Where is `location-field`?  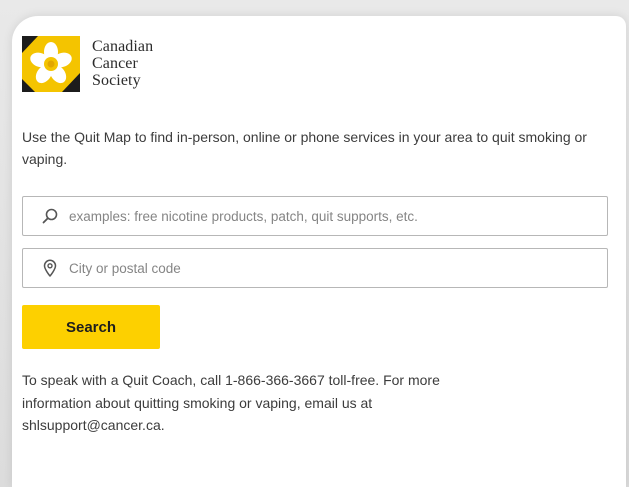
location-field is located at coordinates (315, 268).